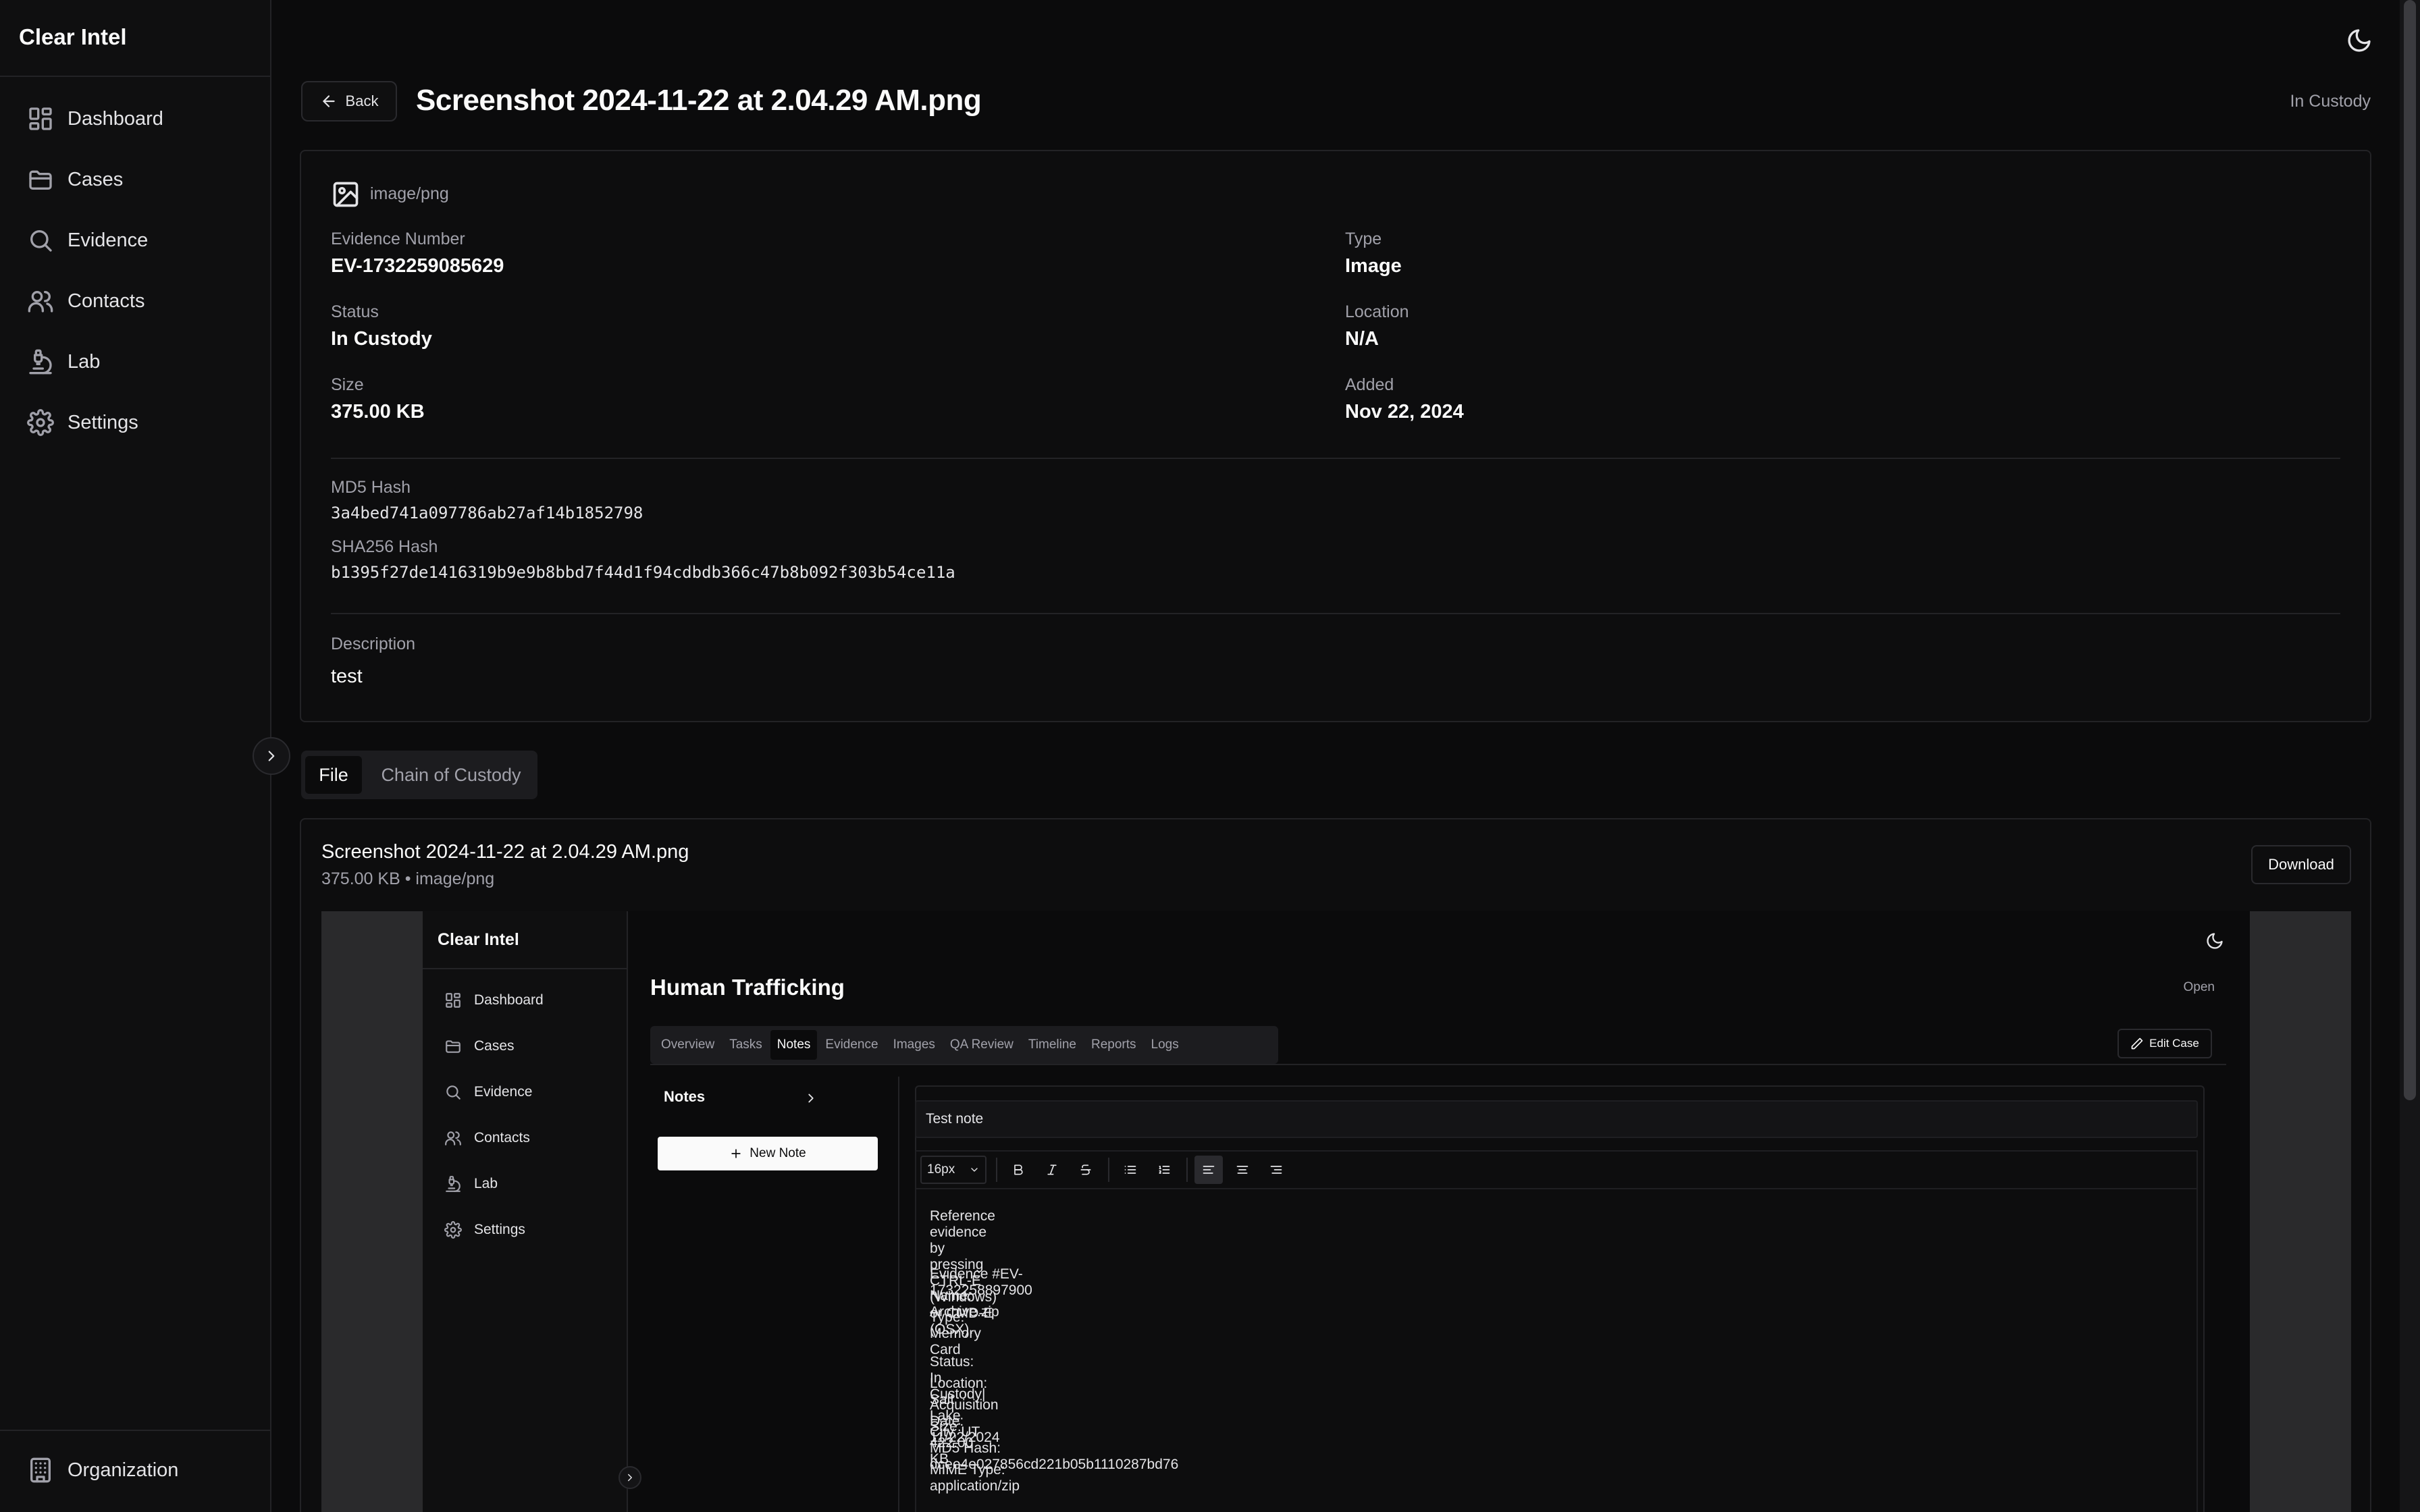  Describe the element at coordinates (384, 546) in the screenshot. I see `sha256-label: SHA256 Hash` at that location.